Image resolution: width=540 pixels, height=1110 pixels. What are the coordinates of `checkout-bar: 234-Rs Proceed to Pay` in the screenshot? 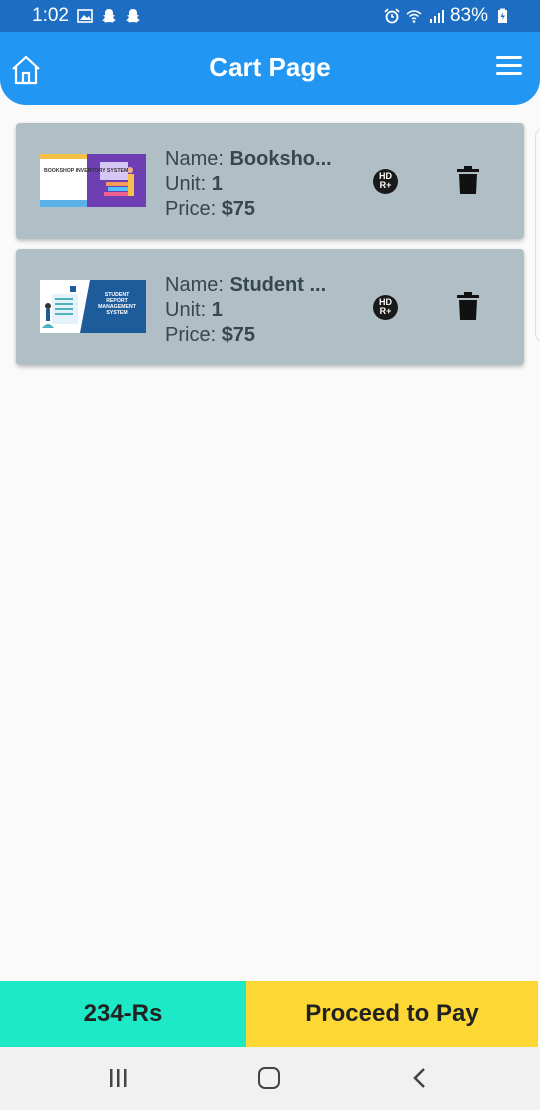 It's located at (270, 1014).